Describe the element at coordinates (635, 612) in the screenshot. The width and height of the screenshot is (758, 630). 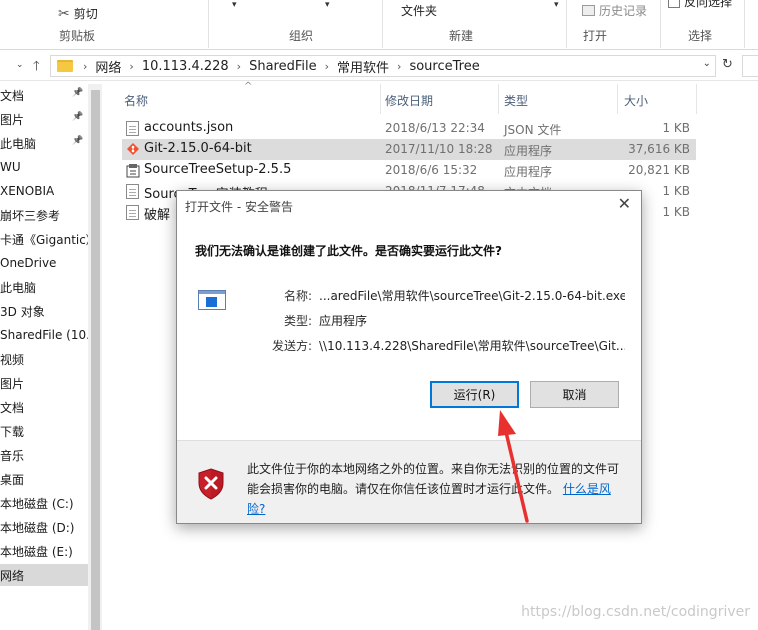
I see `watermark: https://blog.csdn.net/codingriver` at that location.